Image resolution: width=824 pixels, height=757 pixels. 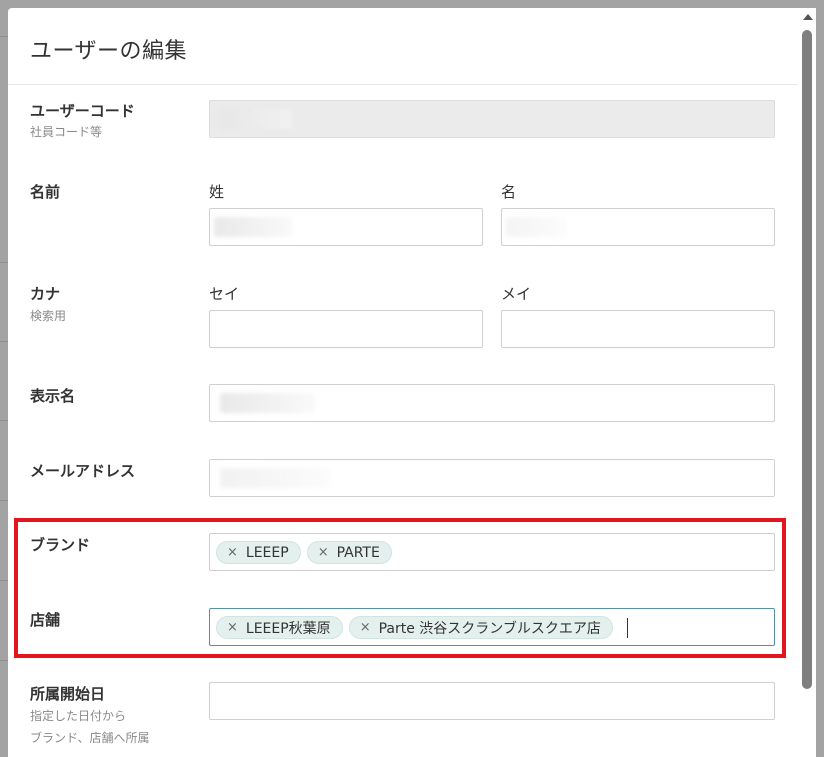 I want to click on last-name-value, so click(x=253, y=227).